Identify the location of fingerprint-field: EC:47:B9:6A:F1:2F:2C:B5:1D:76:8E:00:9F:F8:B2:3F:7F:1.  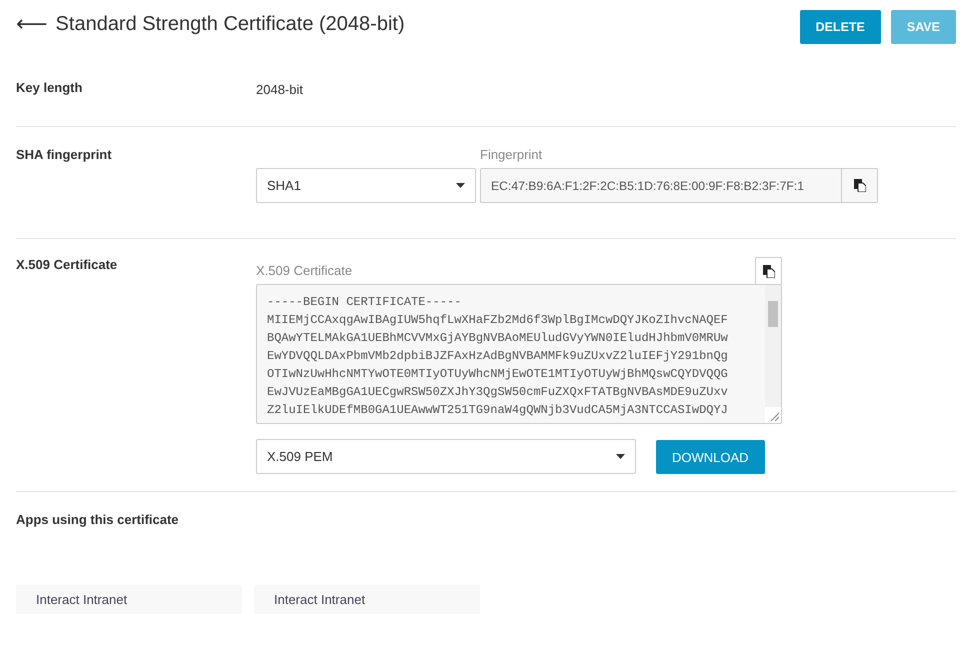
(679, 185).